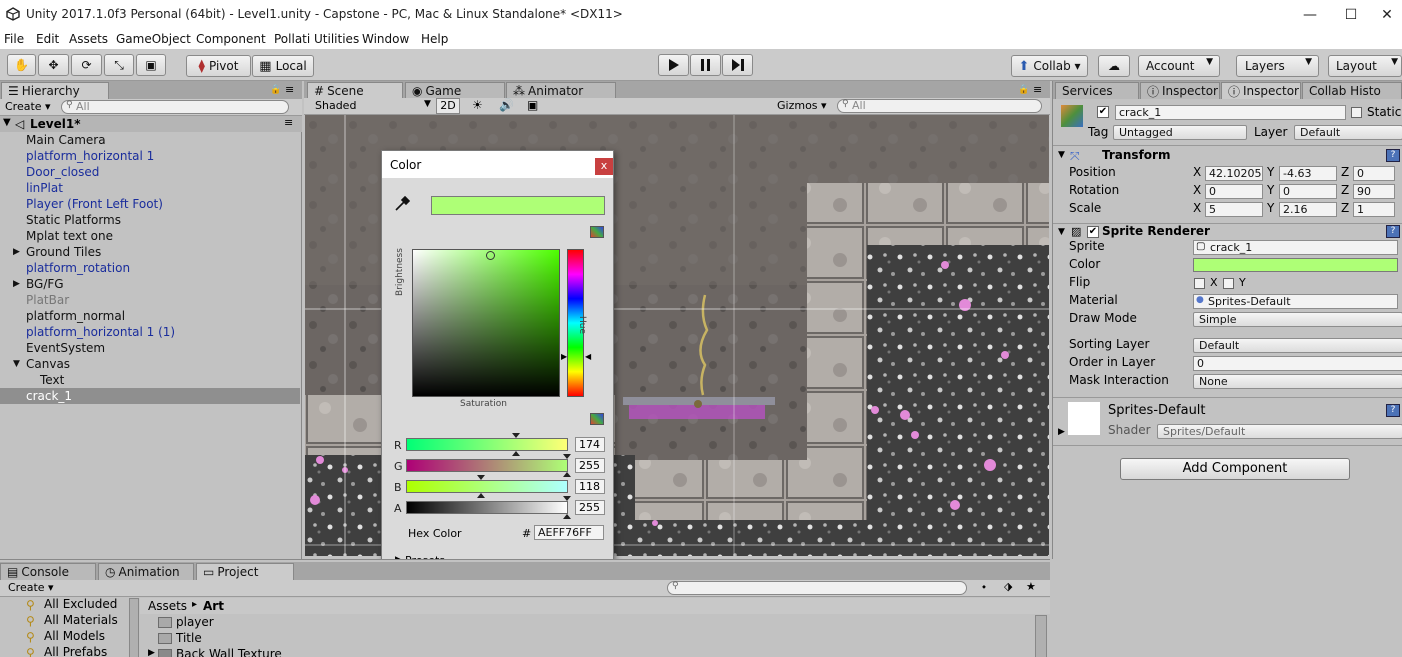  Describe the element at coordinates (81, 620) in the screenshot. I see `favorite-item: All Materials` at that location.